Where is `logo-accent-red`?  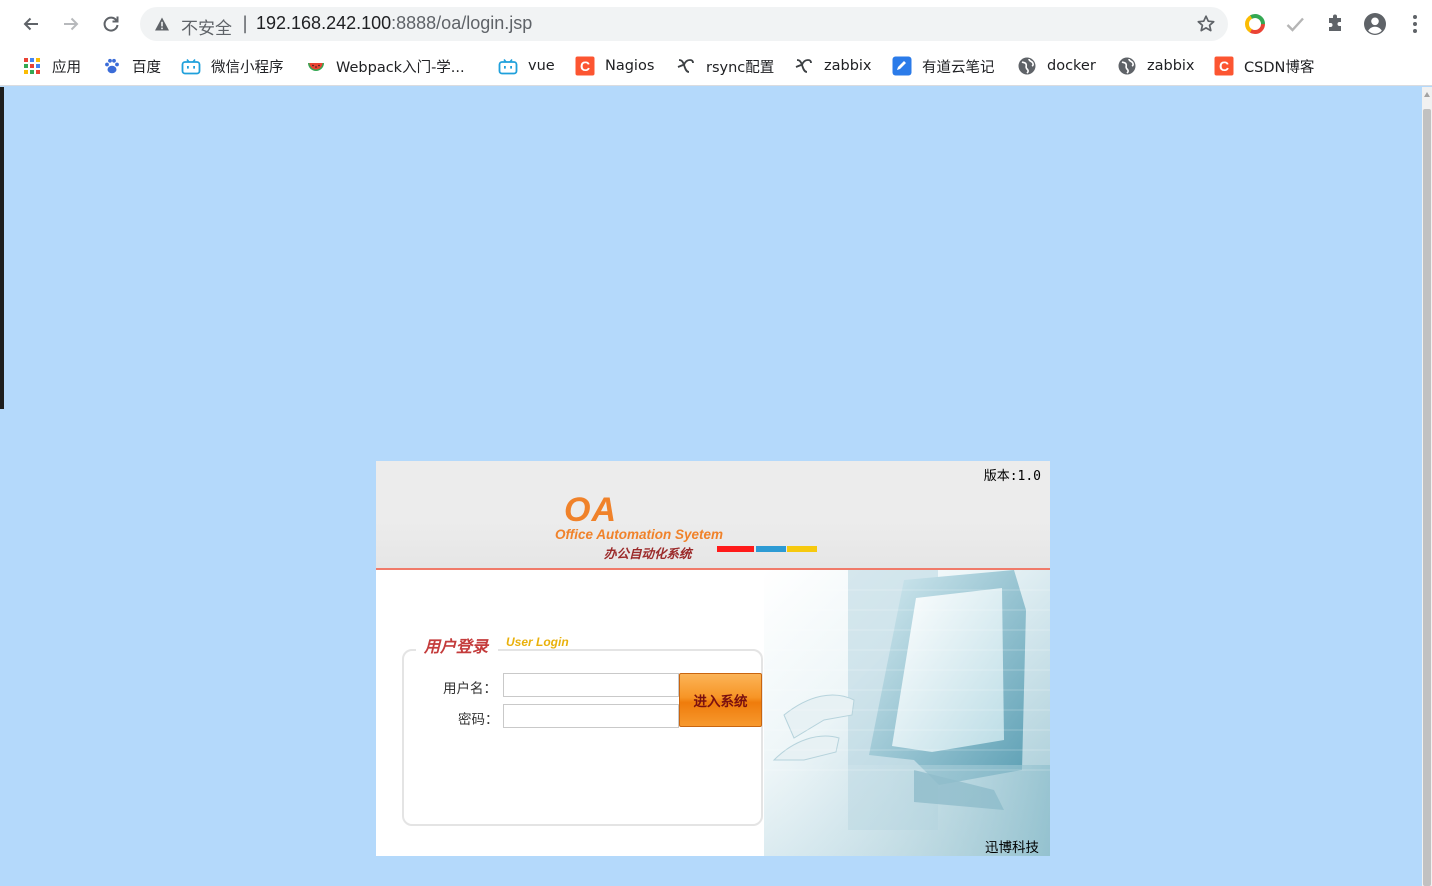
logo-accent-red is located at coordinates (735, 549).